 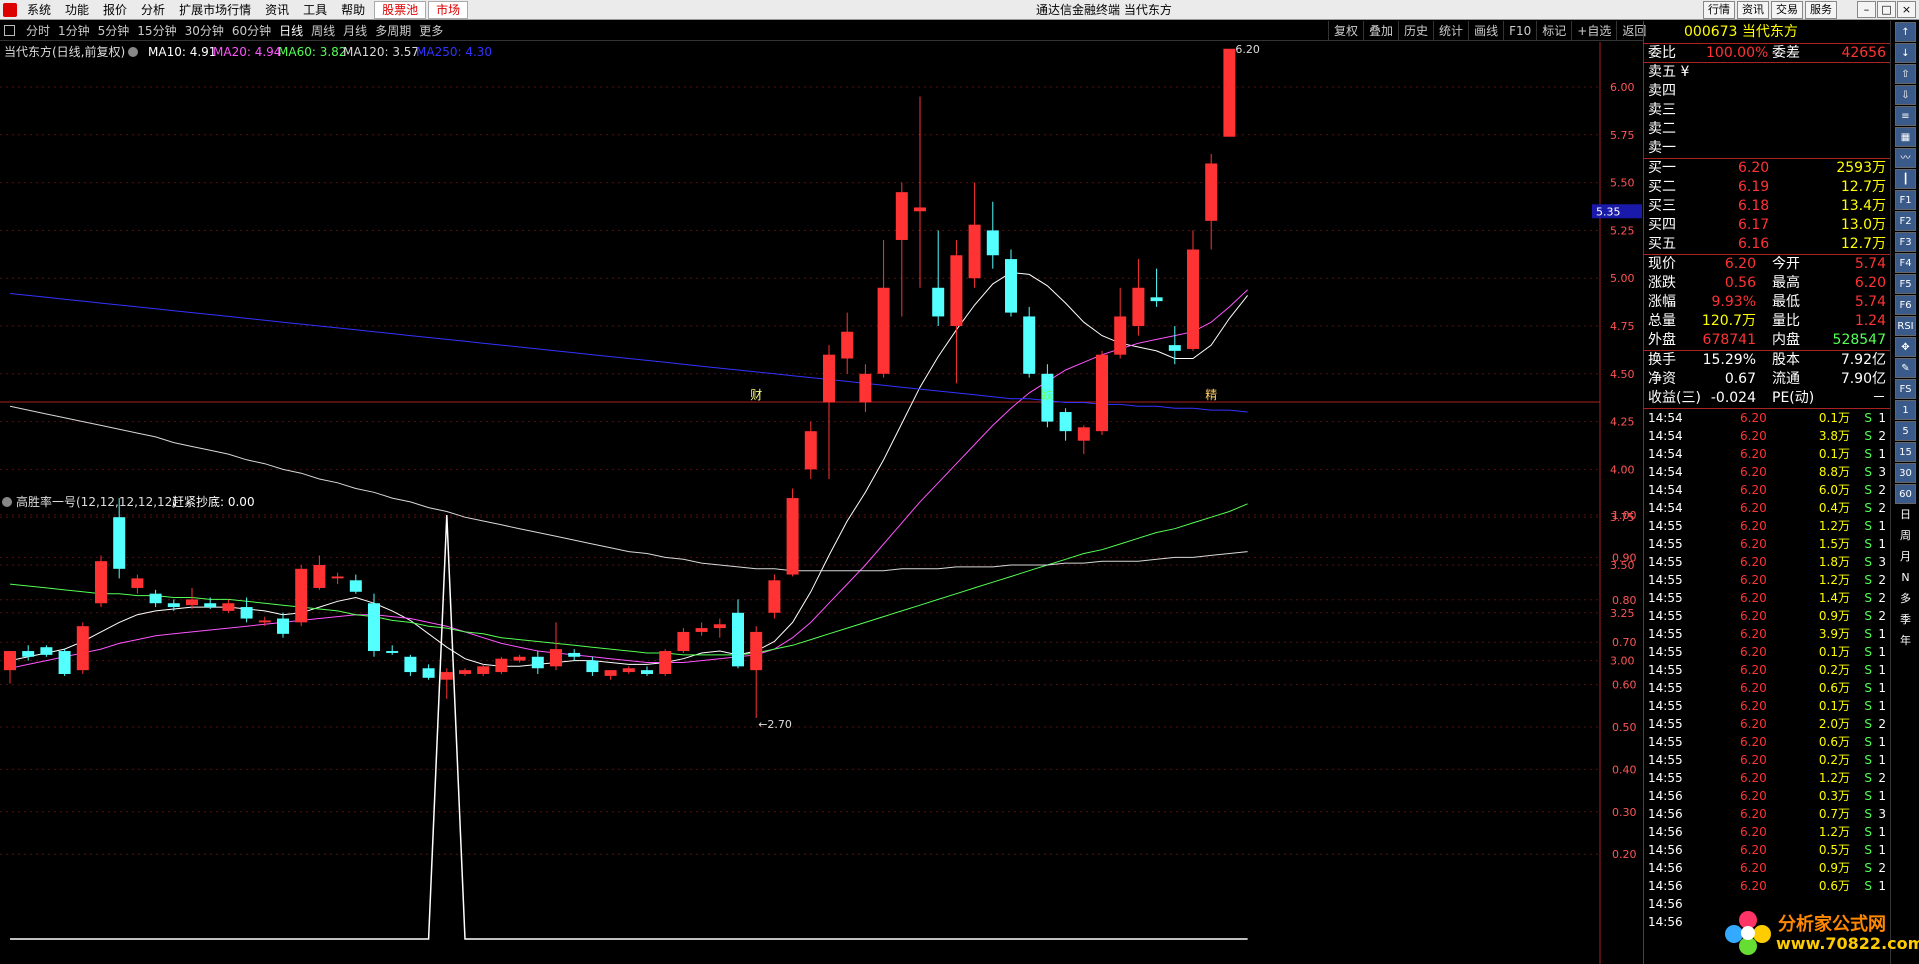 What do you see at coordinates (1905, 452) in the screenshot?
I see `num15-icon: 15` at bounding box center [1905, 452].